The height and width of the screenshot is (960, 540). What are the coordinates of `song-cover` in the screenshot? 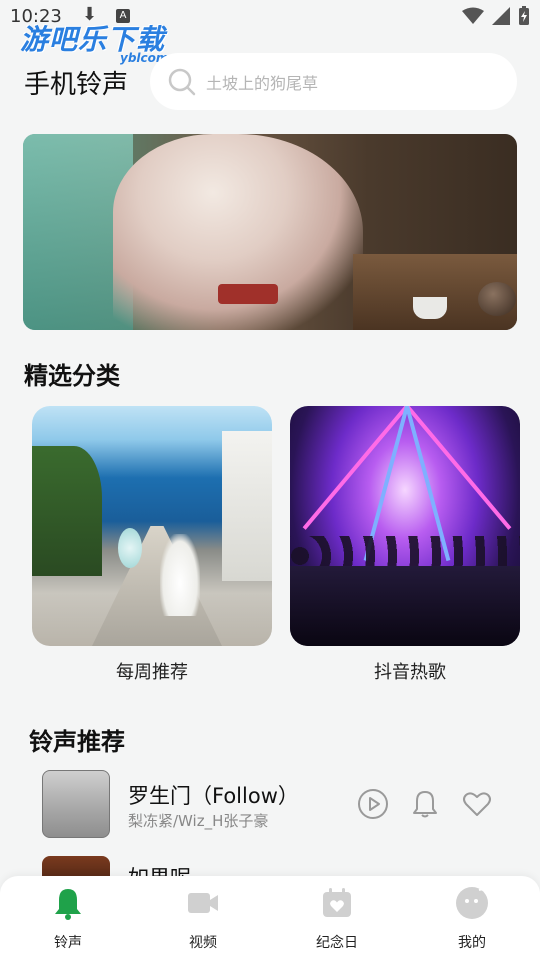 It's located at (76, 804).